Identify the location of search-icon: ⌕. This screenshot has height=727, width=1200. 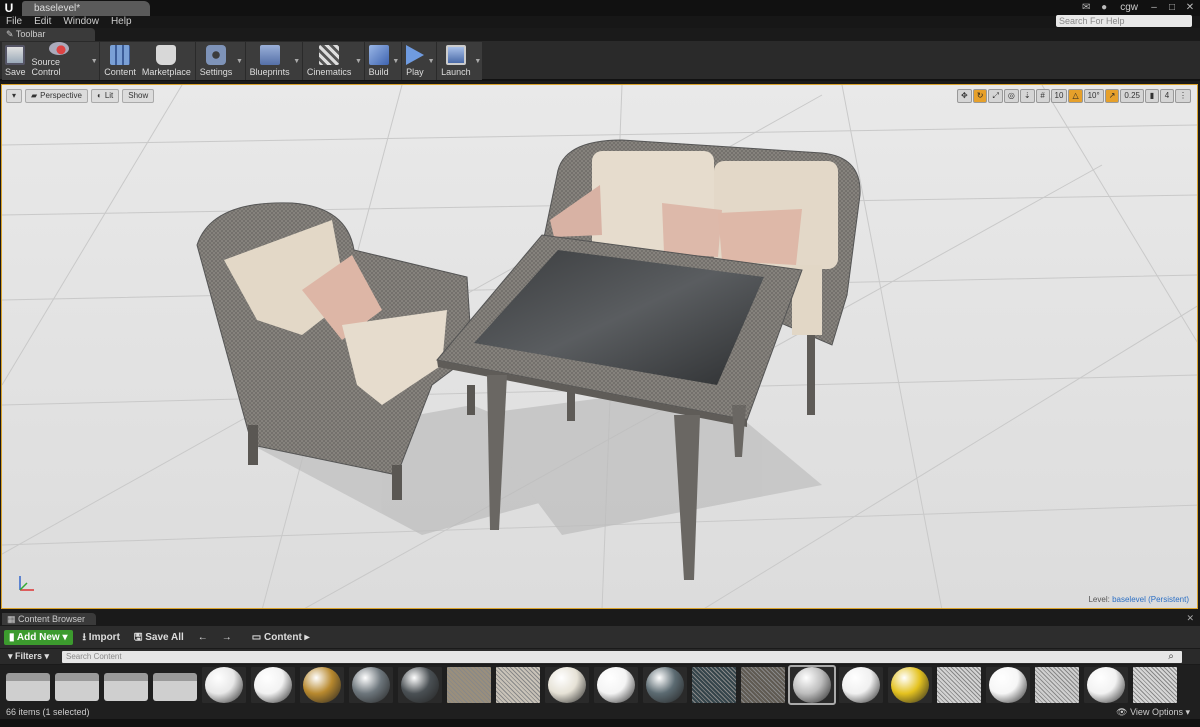
(1171, 657).